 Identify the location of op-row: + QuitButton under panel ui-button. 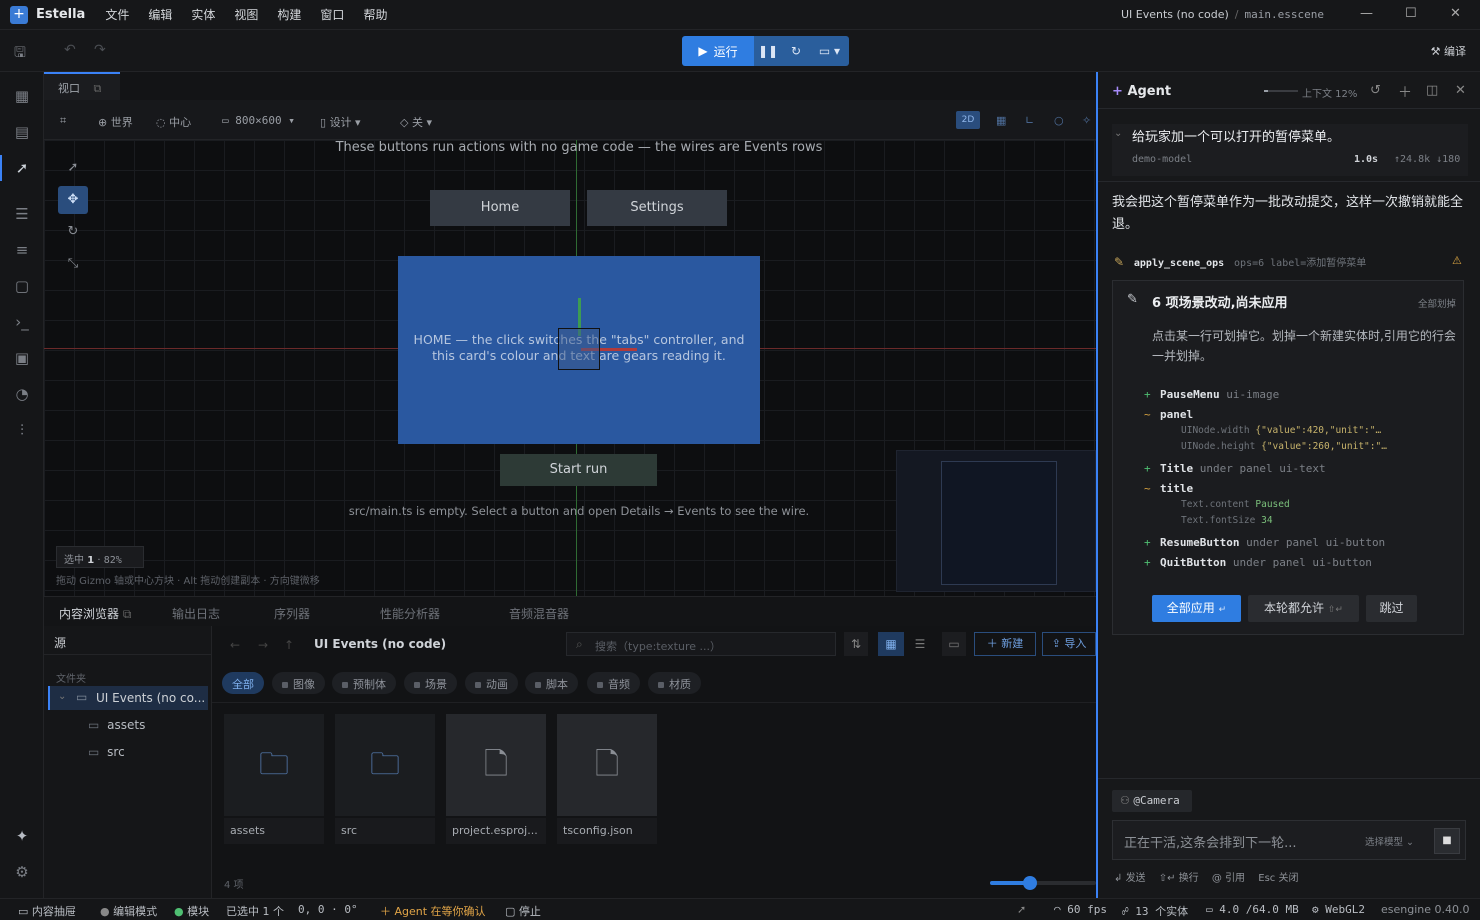
(1258, 562).